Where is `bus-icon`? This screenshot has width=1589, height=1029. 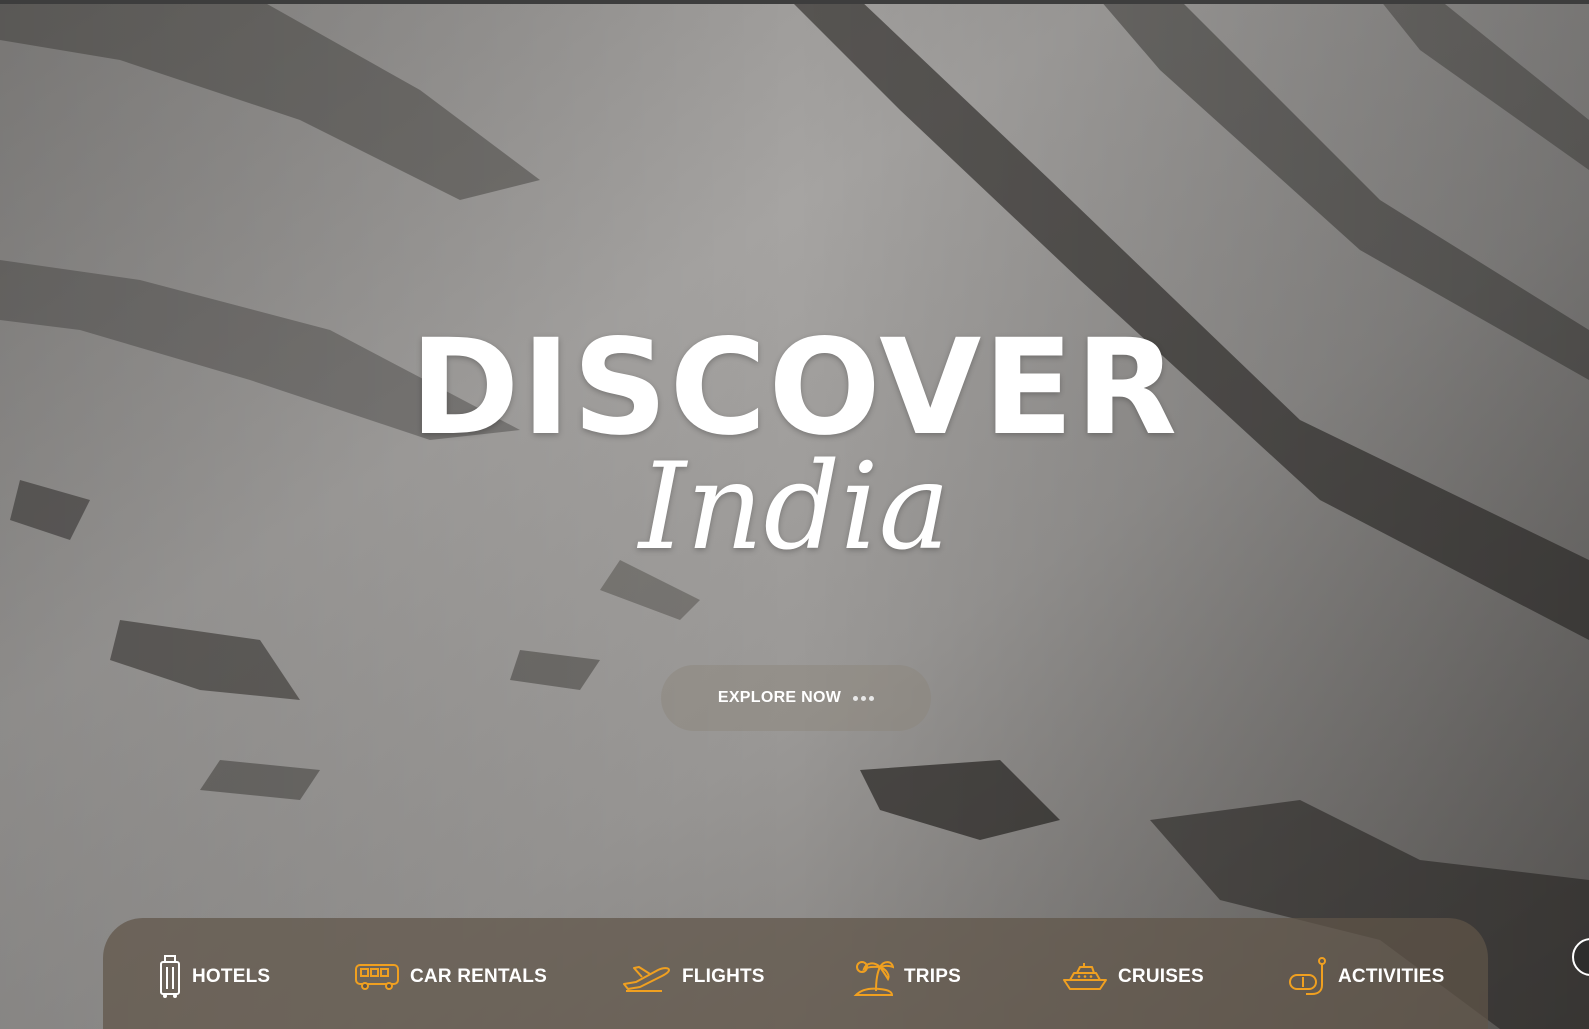 bus-icon is located at coordinates (377, 977).